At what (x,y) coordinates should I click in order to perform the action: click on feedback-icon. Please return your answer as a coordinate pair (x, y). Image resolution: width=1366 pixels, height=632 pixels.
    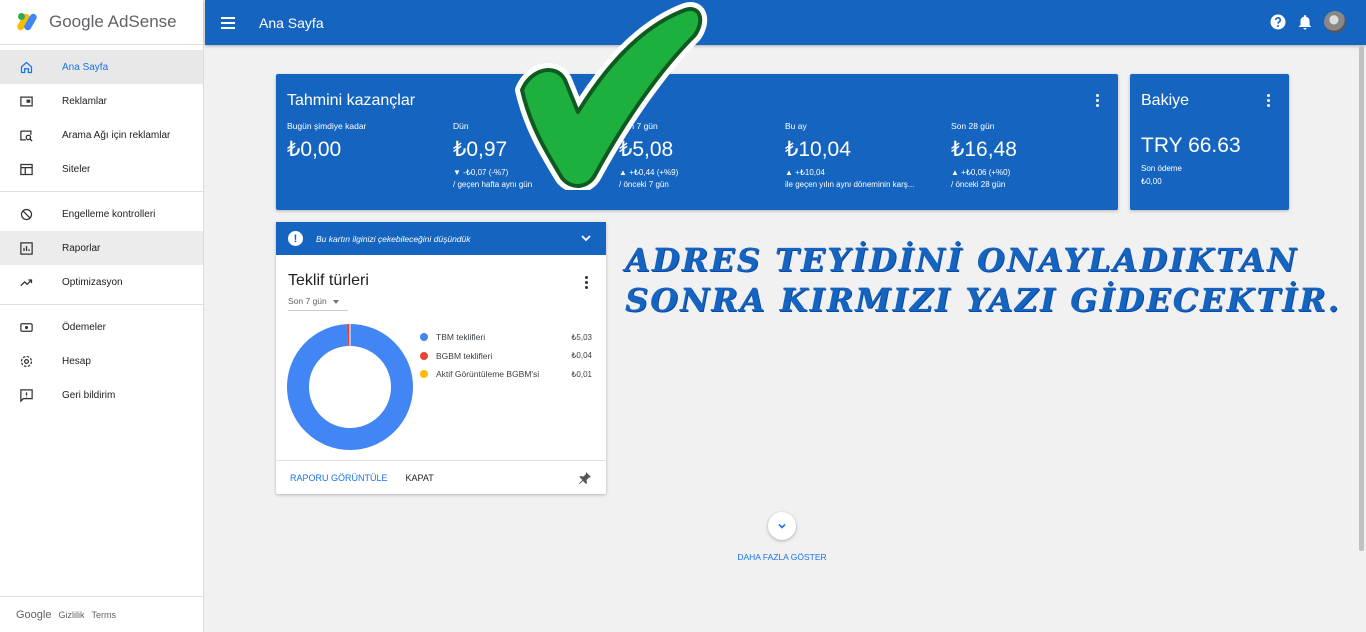
    Looking at the image, I should click on (26, 395).